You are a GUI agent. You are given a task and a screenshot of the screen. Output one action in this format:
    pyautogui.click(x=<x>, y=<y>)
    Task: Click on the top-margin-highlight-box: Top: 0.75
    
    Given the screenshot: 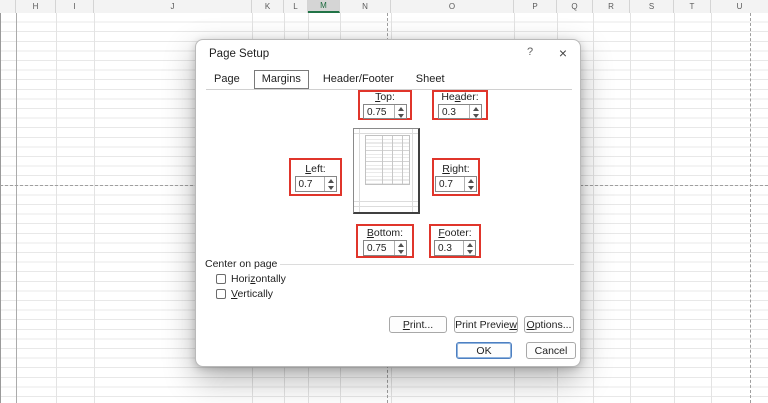 What is the action you would take?
    pyautogui.click(x=385, y=105)
    